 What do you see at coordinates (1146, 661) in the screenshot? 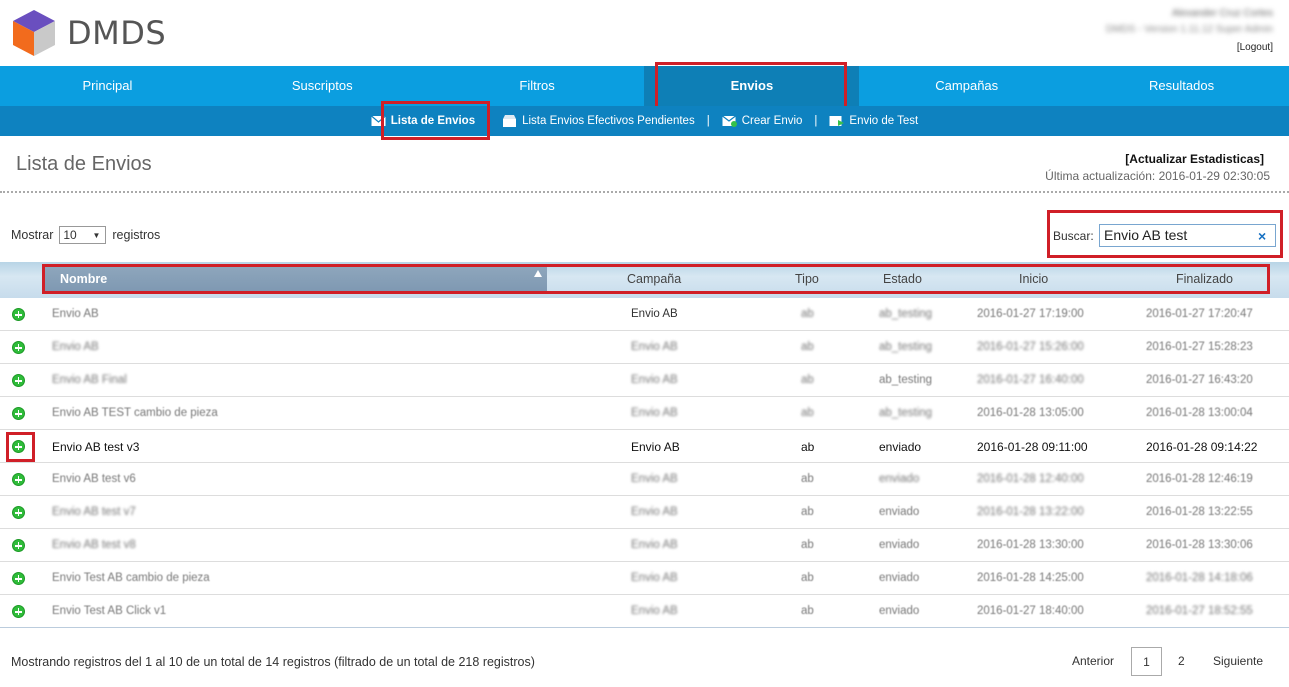
I see `pagination-page-1: 1` at bounding box center [1146, 661].